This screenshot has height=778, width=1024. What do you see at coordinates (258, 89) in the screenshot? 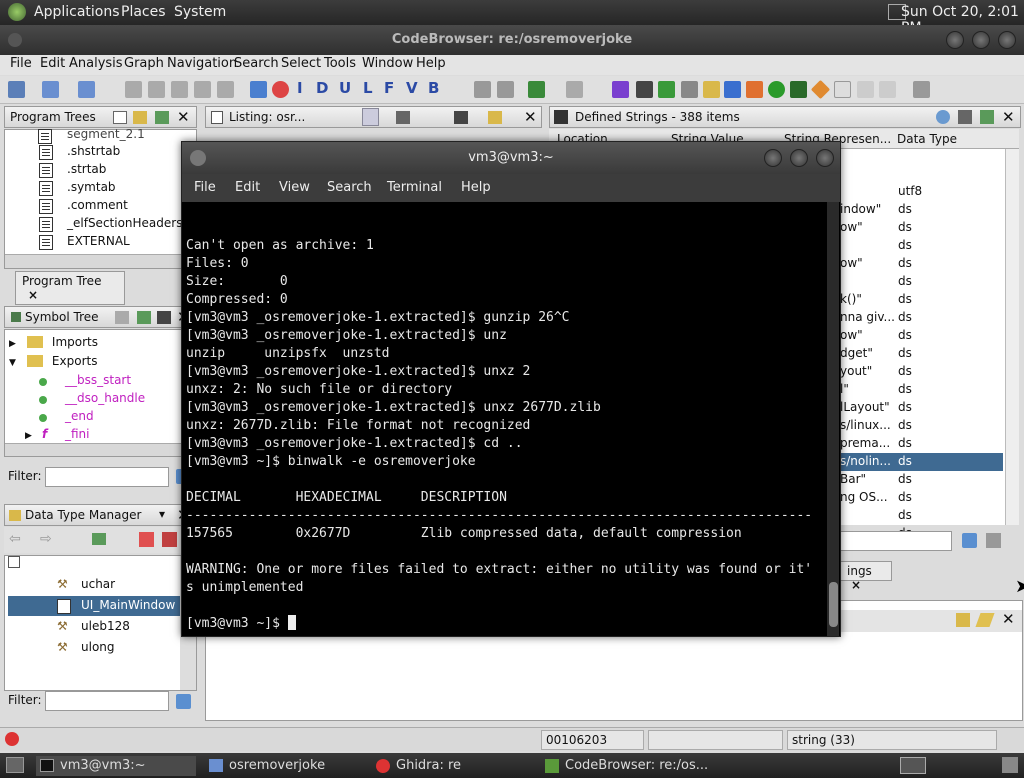
I see `down-arrow-icon` at bounding box center [258, 89].